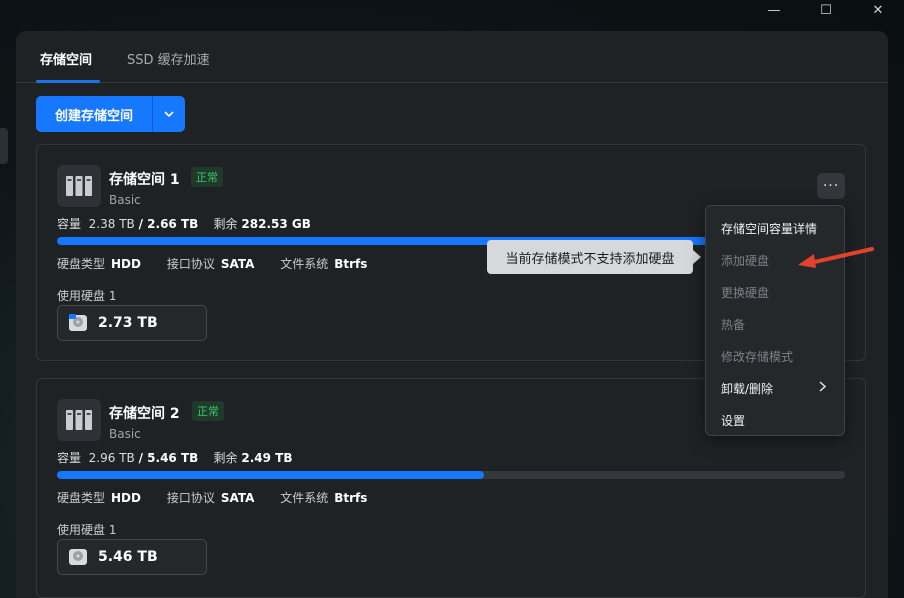 The height and width of the screenshot is (598, 904). What do you see at coordinates (878, 10) in the screenshot?
I see `close-button: ✕` at bounding box center [878, 10].